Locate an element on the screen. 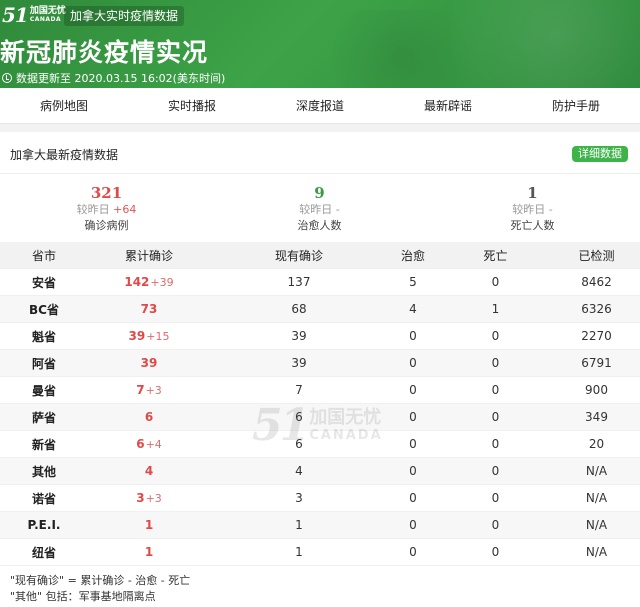 The image size is (640, 607). table-row: 魁省 39+15 39 0 0 2270 is located at coordinates (320, 336).